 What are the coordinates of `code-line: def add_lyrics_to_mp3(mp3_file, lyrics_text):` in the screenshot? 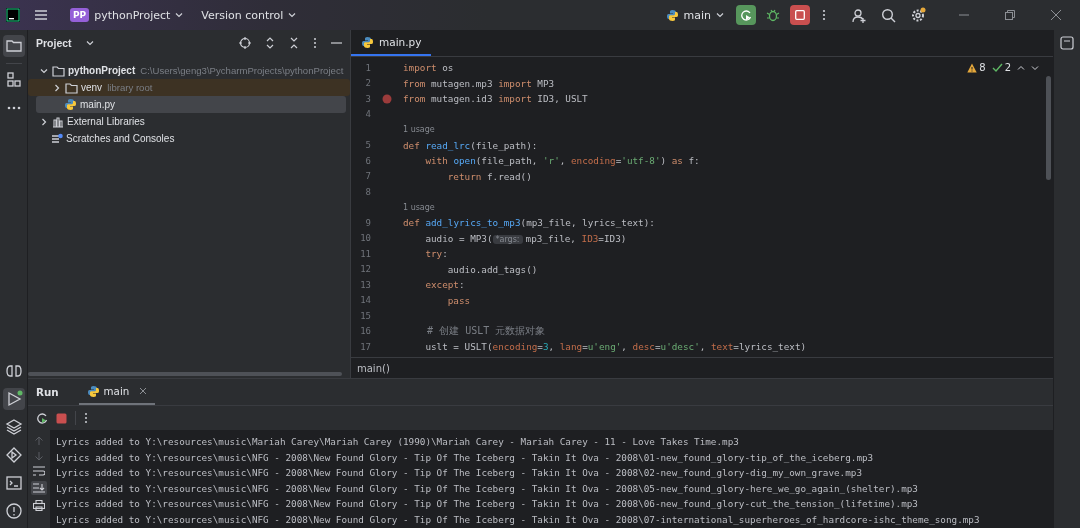 It's located at (529, 223).